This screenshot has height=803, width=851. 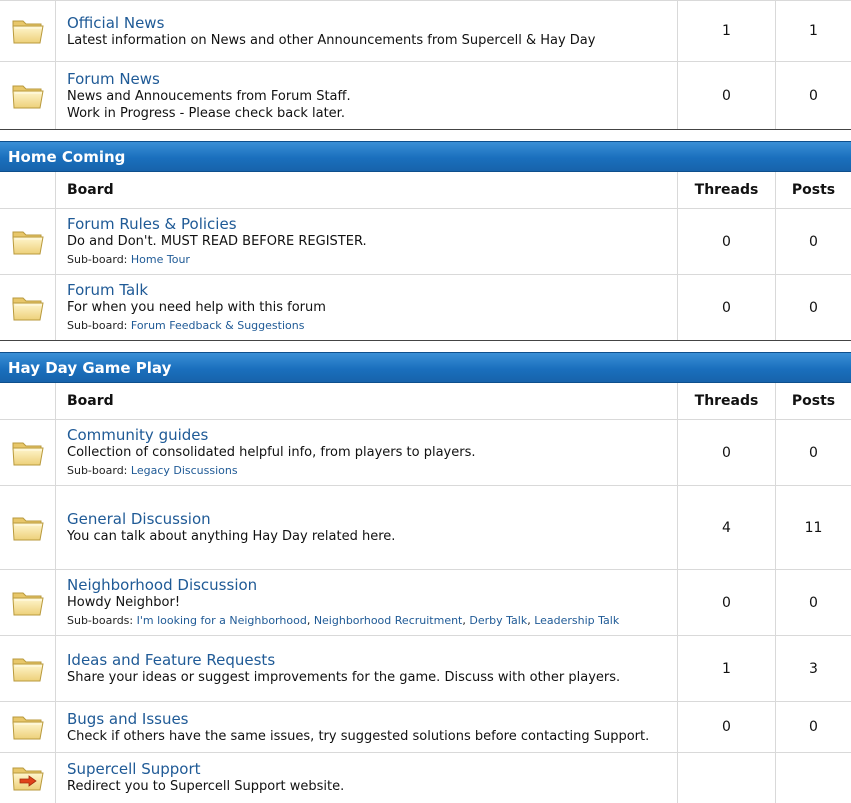 I want to click on subboard-list: Sub-board: Forum Feedback & Suggestions, so click(x=186, y=325).